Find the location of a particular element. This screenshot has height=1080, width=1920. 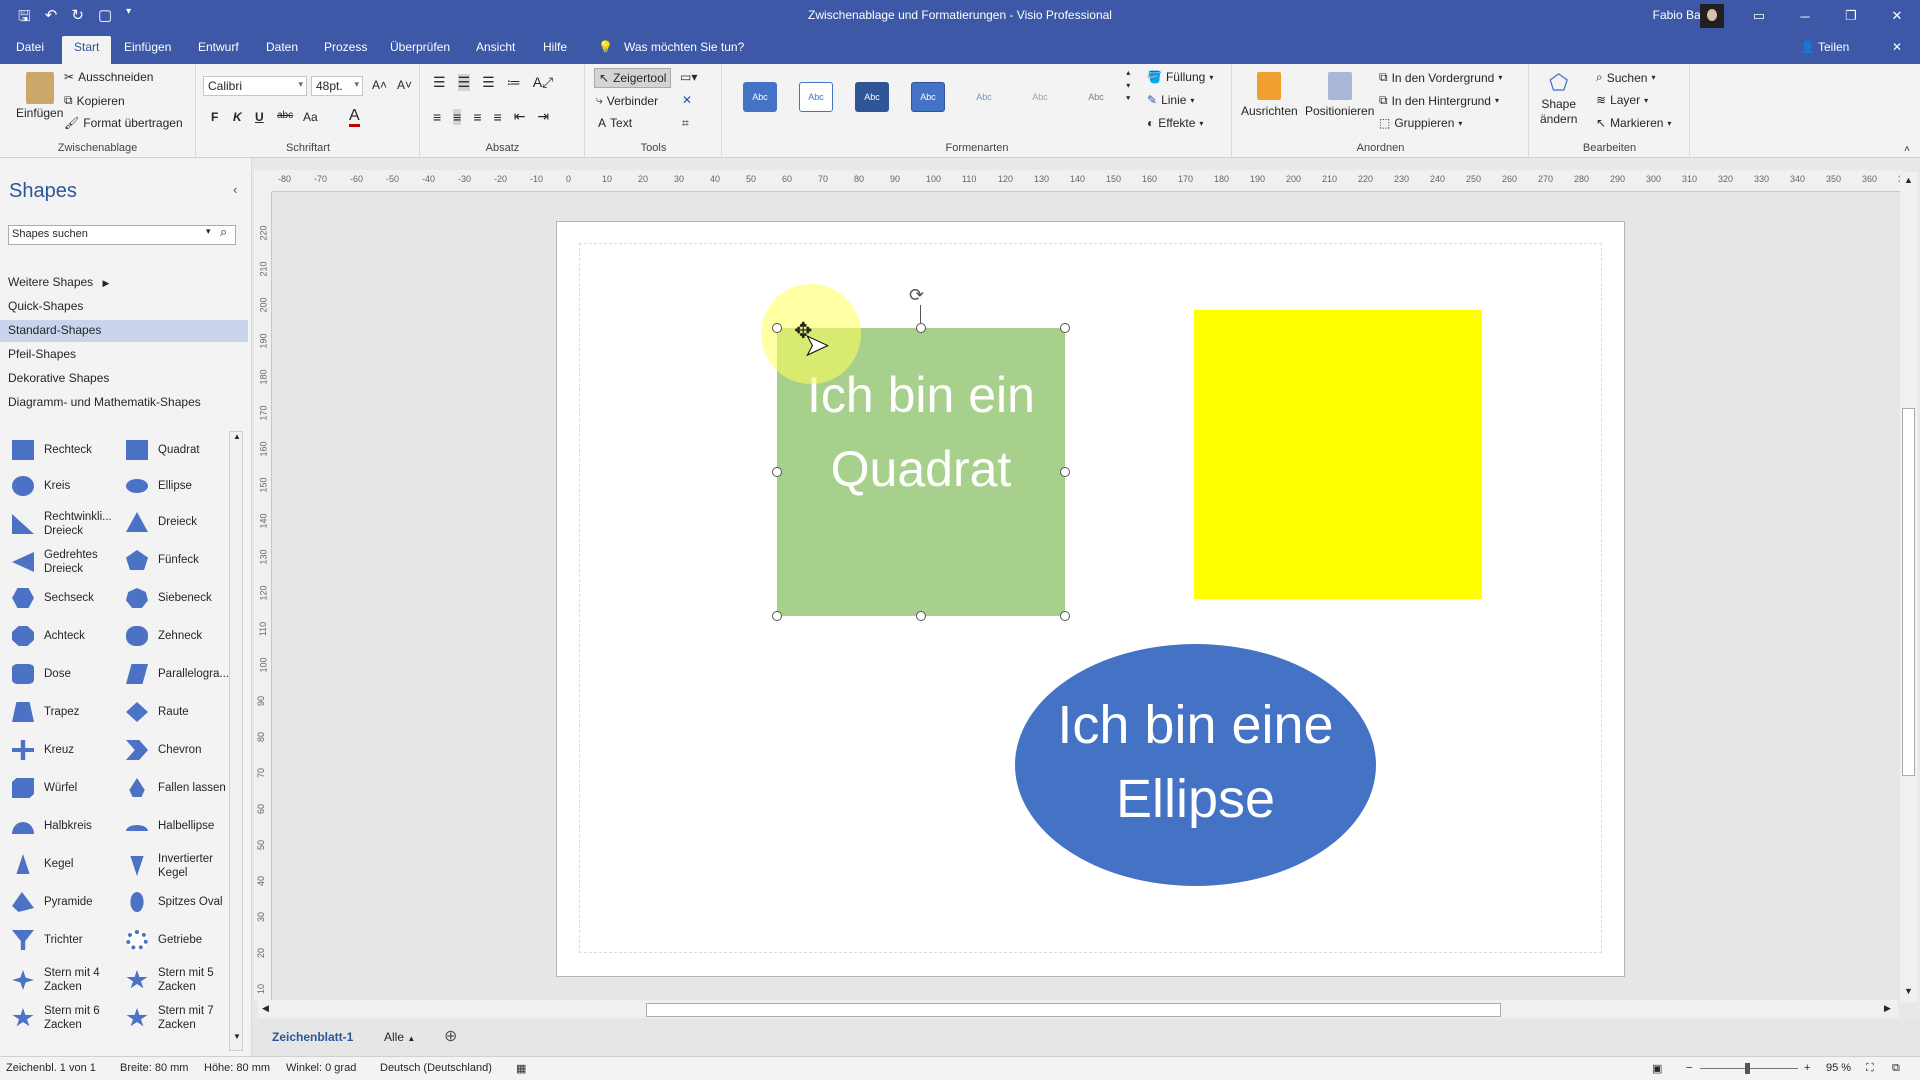

style-swatch-7: Abc is located at coordinates (1096, 97).